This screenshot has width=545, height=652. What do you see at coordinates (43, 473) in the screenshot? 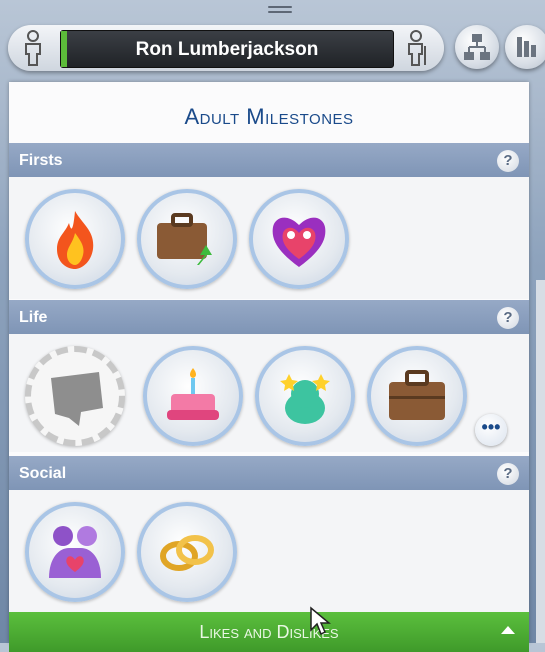
I see `section-label: Social` at bounding box center [43, 473].